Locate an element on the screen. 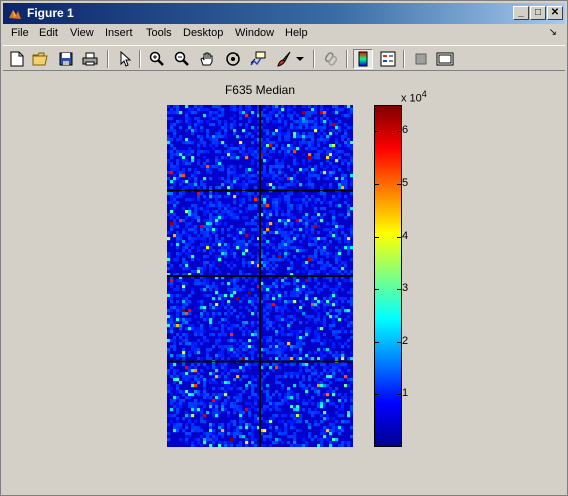 The width and height of the screenshot is (568, 496). pointer-icon is located at coordinates (125, 59).